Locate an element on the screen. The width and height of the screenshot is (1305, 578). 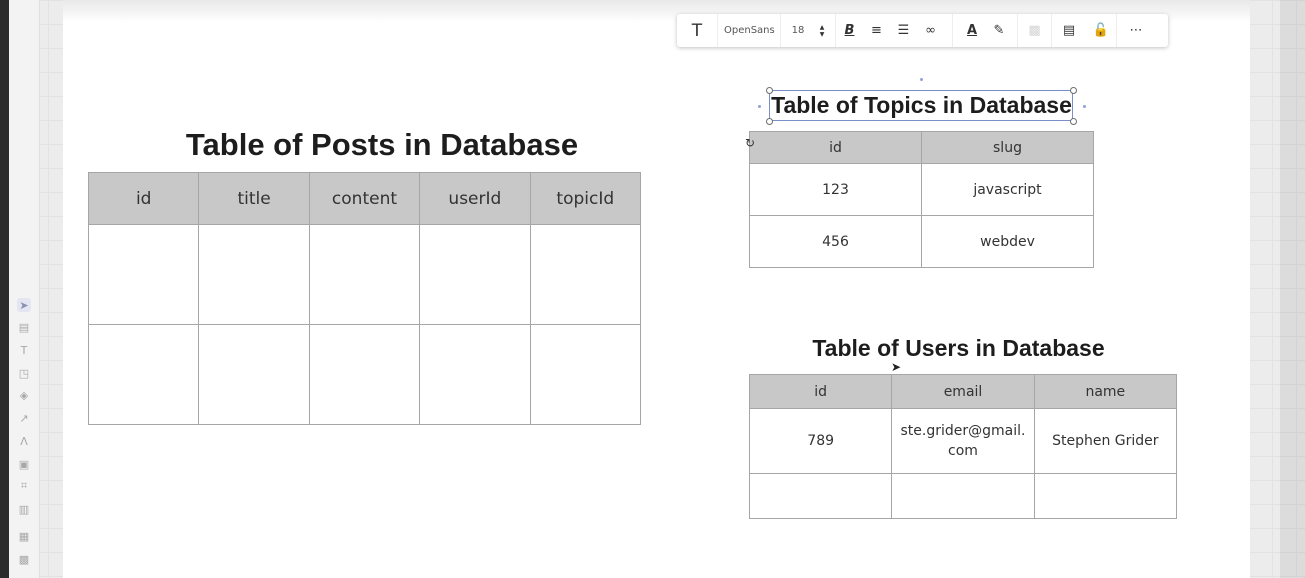
table-cell: 456 is located at coordinates (835, 241).